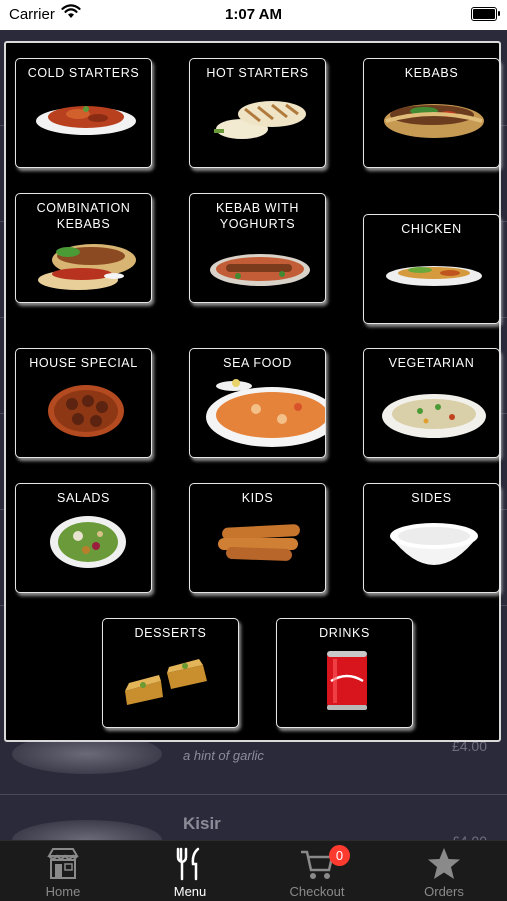 The image size is (507, 901). I want to click on tab-label: Orders, so click(444, 891).